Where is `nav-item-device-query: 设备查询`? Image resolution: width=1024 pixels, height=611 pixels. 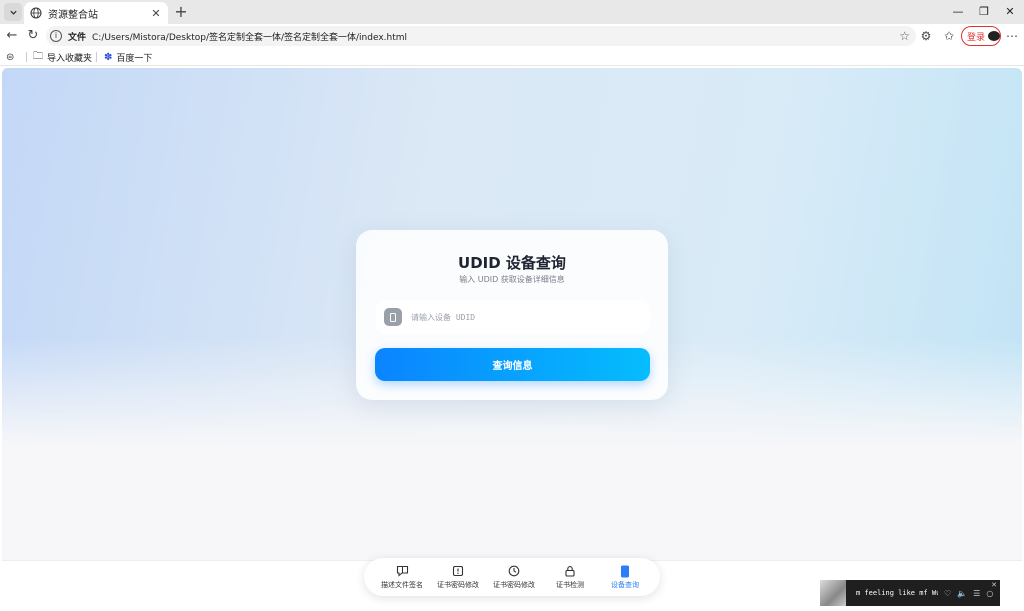
nav-item-device-query: 设备查询 is located at coordinates (625, 578).